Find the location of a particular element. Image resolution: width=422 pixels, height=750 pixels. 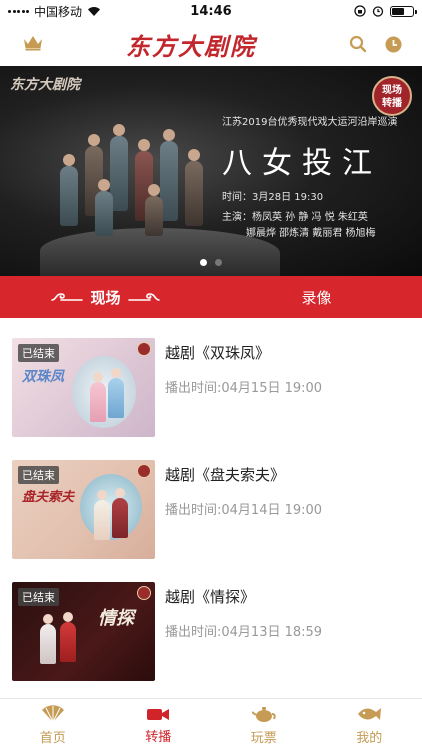

item-thumbnail: 情探 已结束 is located at coordinates (83, 631).